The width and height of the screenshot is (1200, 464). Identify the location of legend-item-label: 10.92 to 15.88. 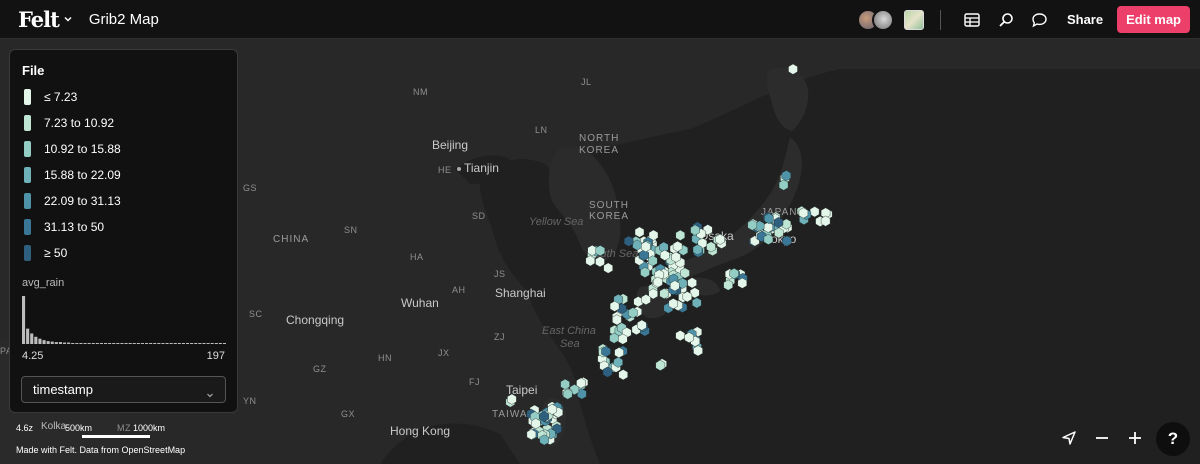
(82, 149).